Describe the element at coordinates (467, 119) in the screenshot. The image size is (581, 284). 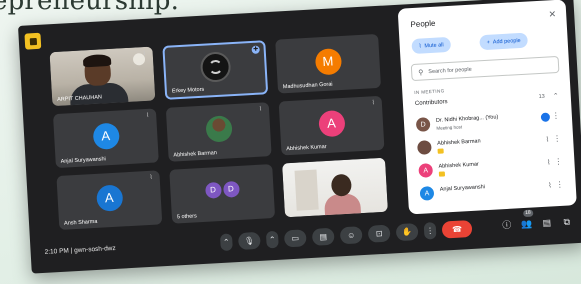
I see `participant-name: Dr. Nidhi Khobrag... (You)` at that location.